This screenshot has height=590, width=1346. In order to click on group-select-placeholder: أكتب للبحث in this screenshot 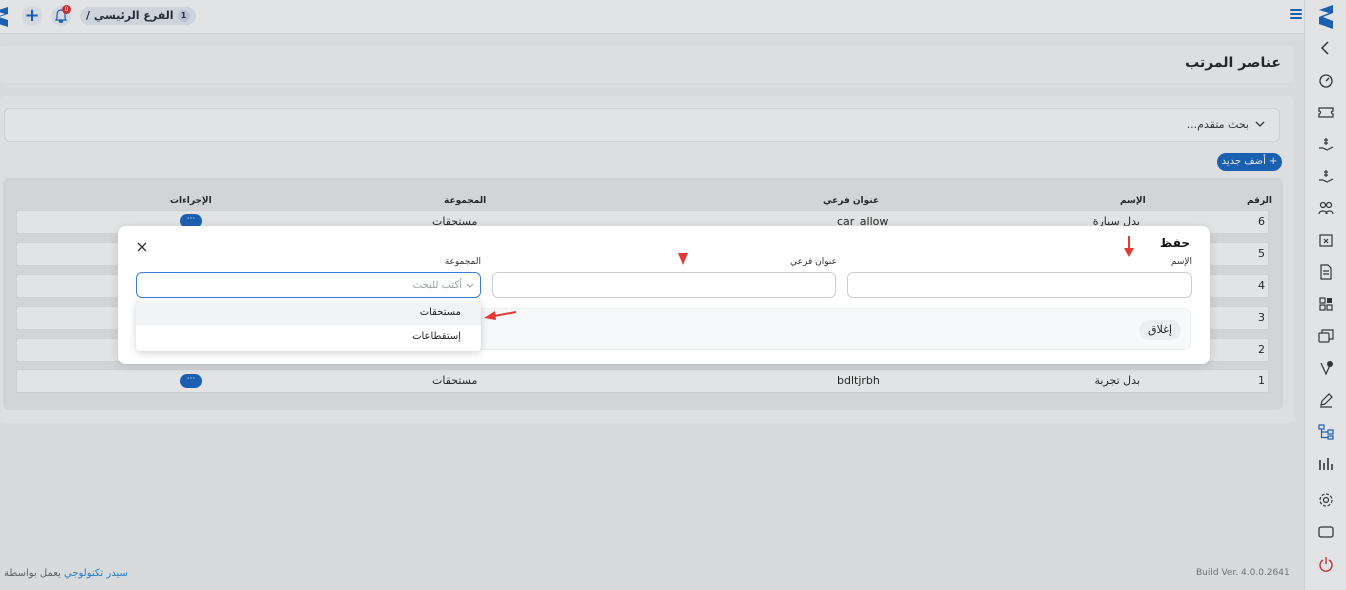, I will do `click(437, 285)`.